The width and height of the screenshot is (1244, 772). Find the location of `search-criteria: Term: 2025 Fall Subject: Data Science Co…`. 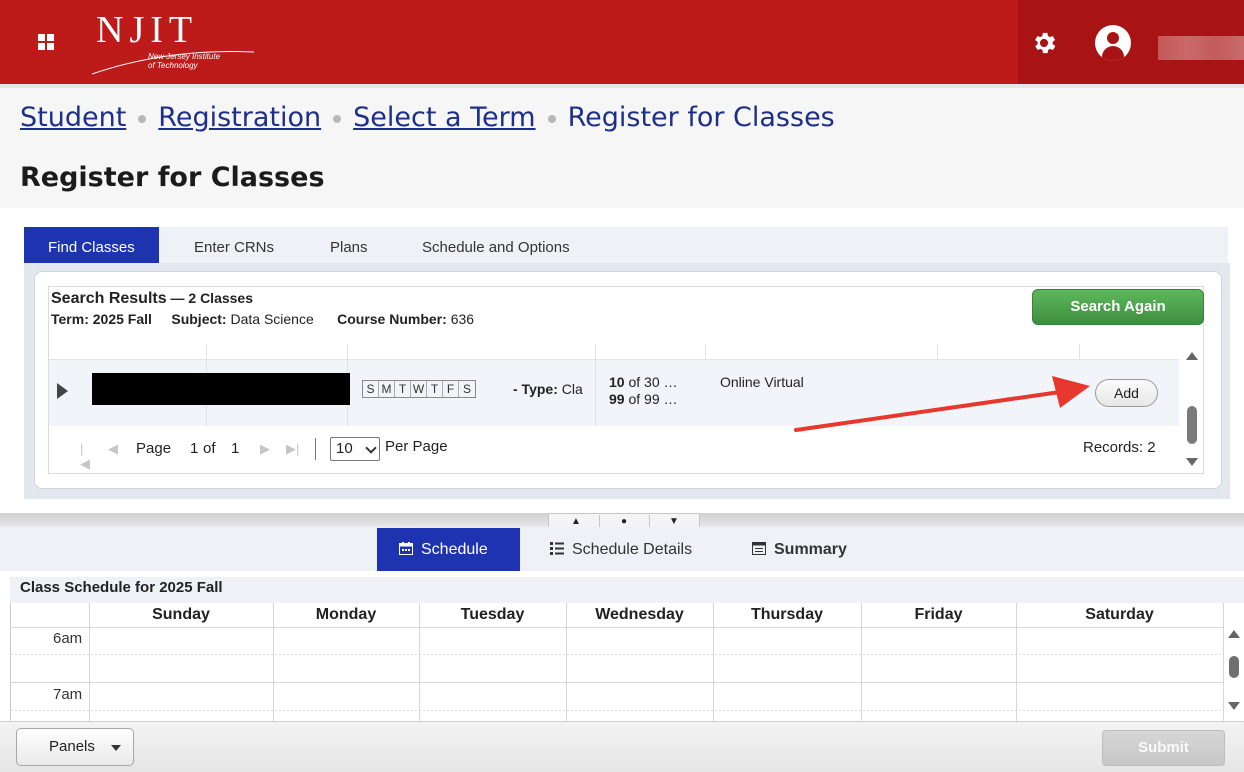

search-criteria: Term: 2025 Fall Subject: Data Science Co… is located at coordinates (263, 319).